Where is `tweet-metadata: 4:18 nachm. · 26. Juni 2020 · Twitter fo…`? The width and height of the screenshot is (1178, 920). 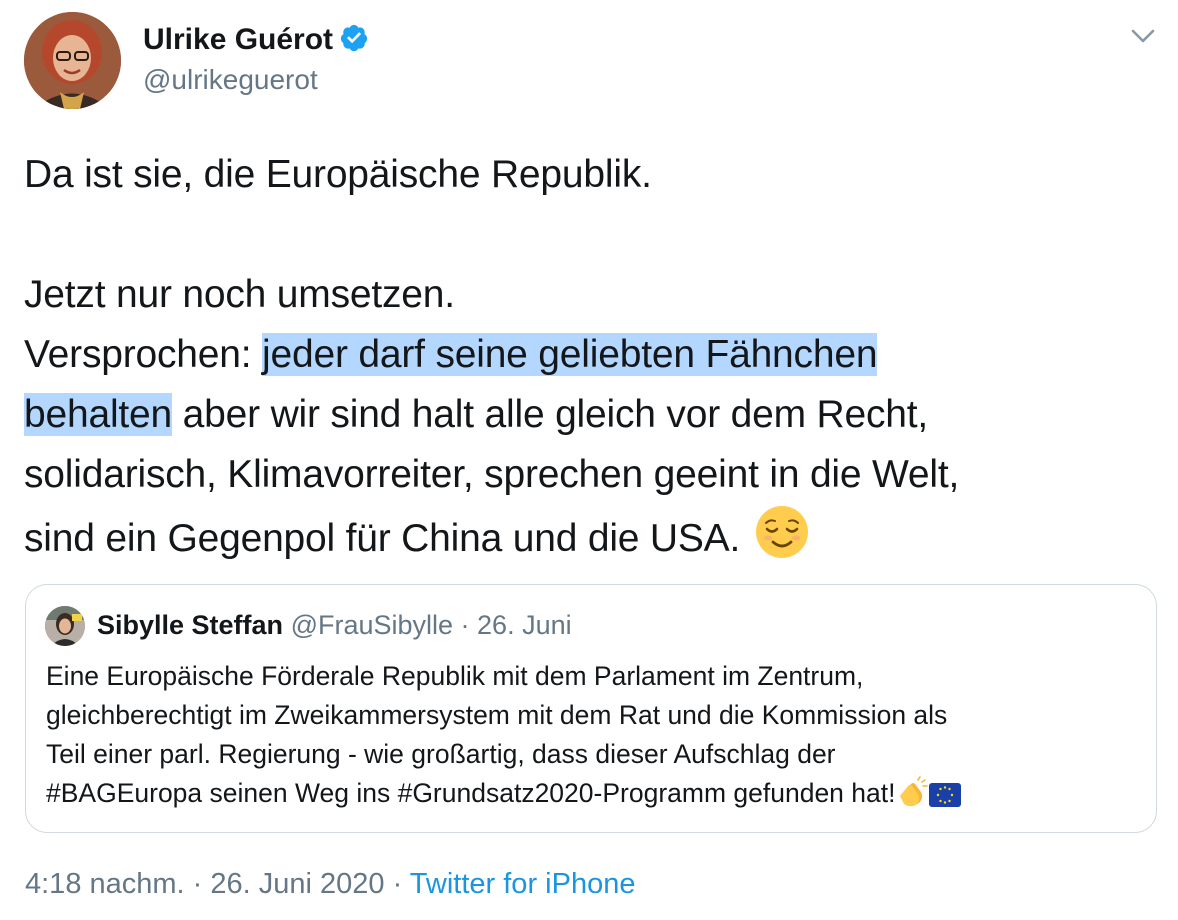 tweet-metadata: 4:18 nachm. · 26. Juni 2020 · Twitter fo… is located at coordinates (330, 884).